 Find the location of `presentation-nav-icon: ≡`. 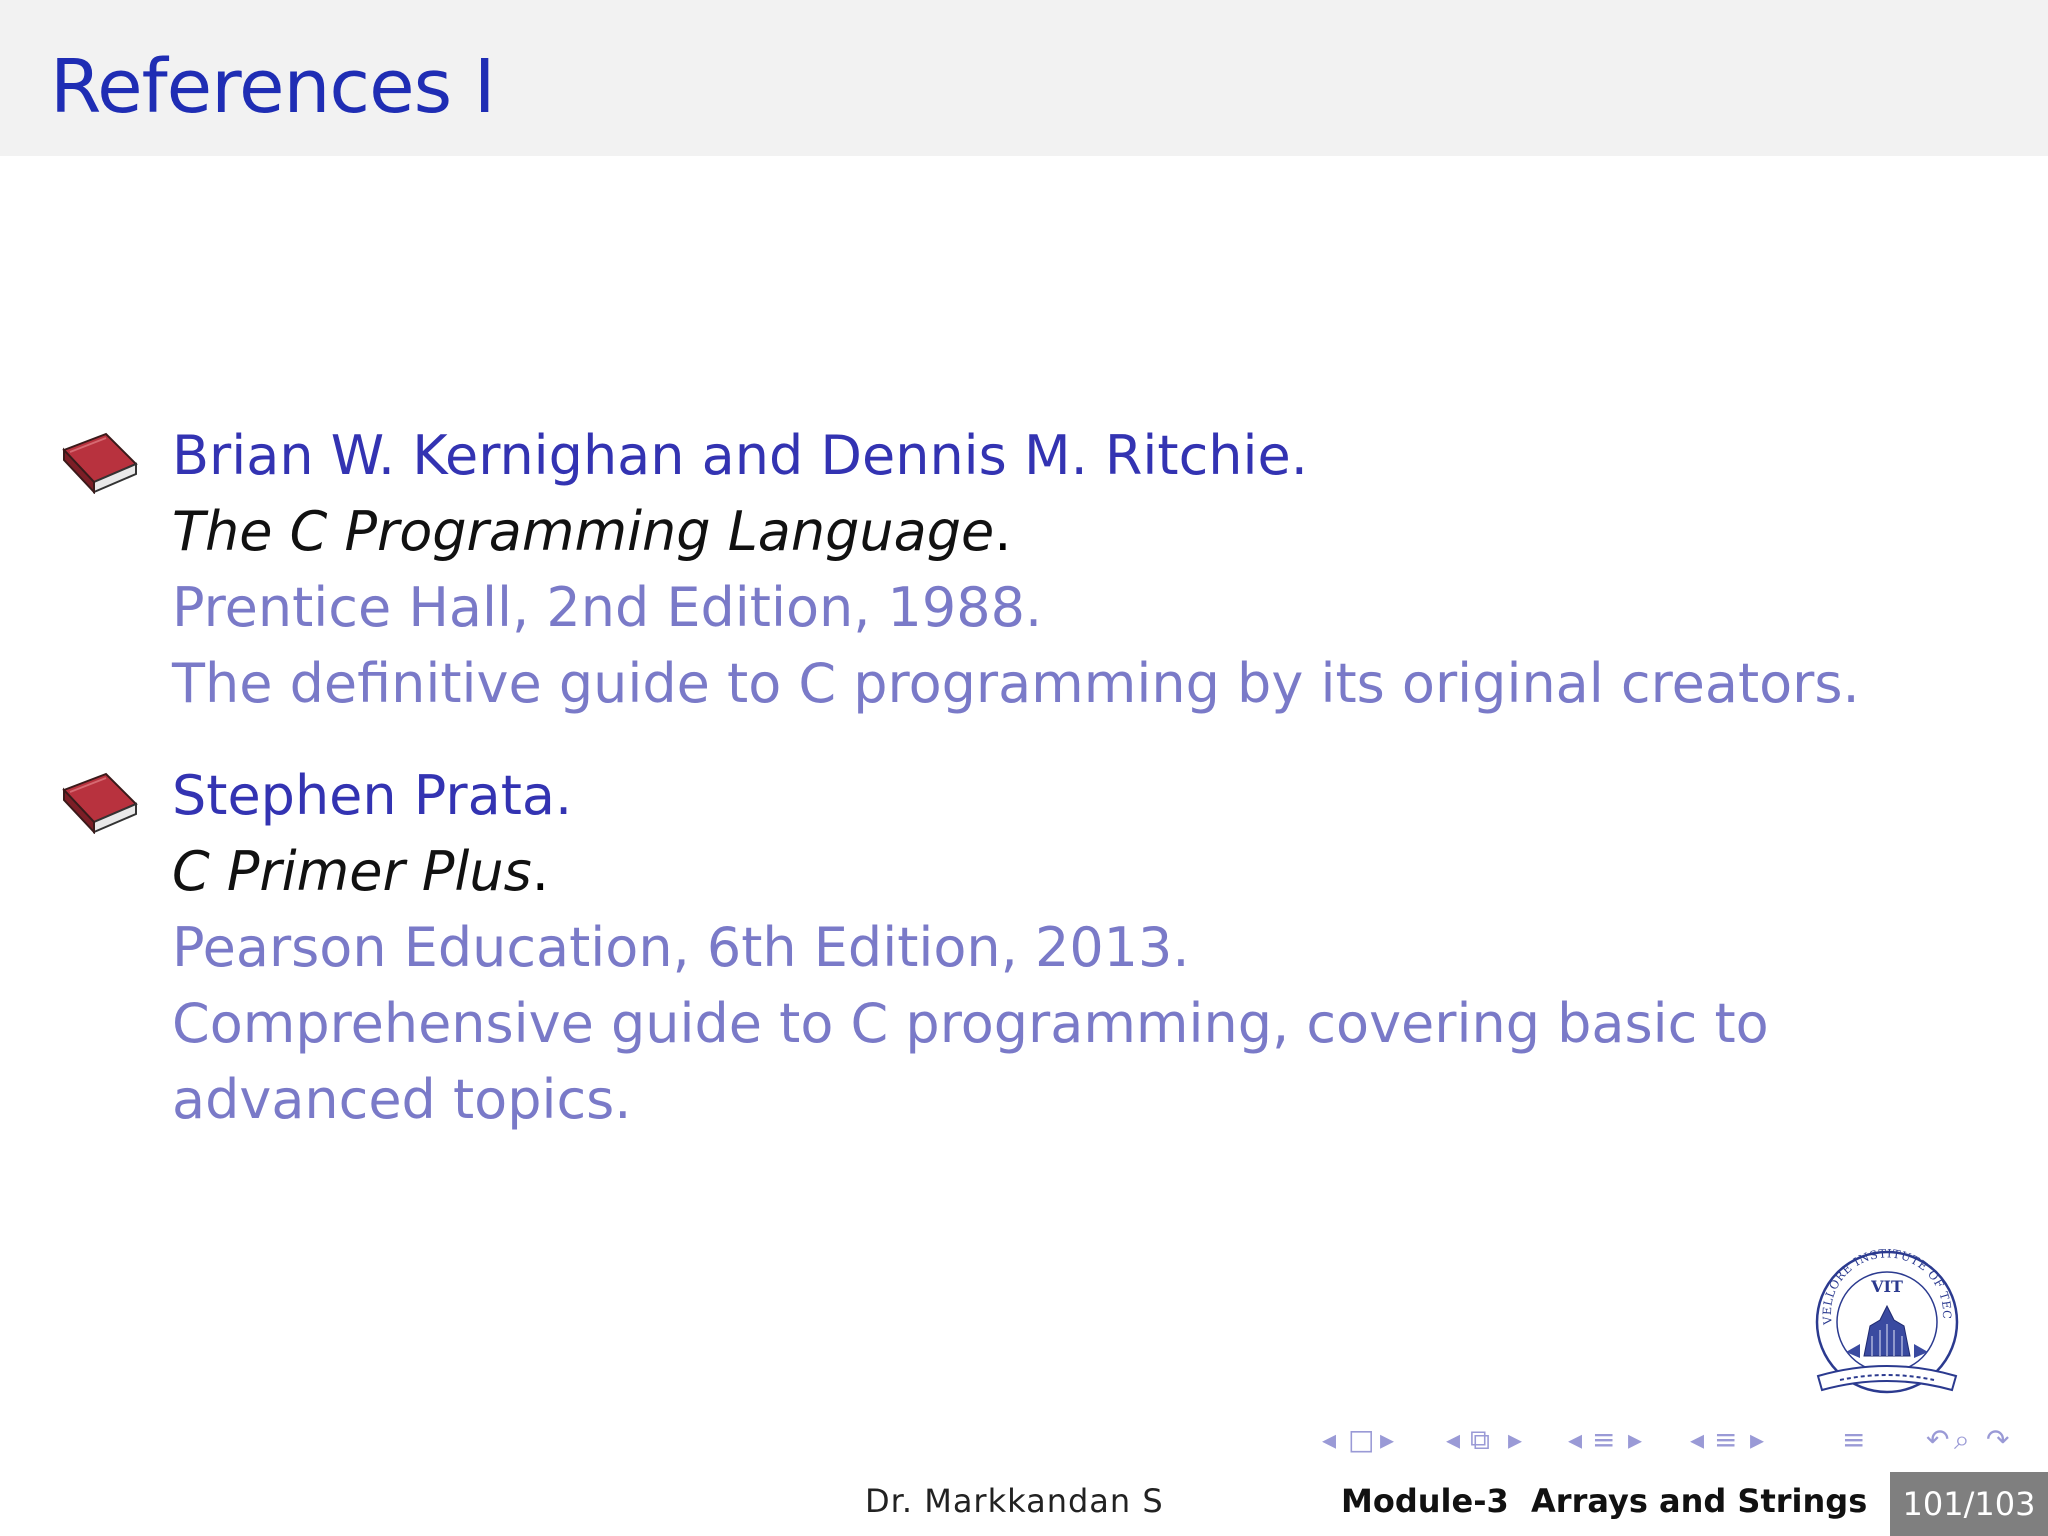

presentation-nav-icon: ≡ is located at coordinates (1725, 1440).